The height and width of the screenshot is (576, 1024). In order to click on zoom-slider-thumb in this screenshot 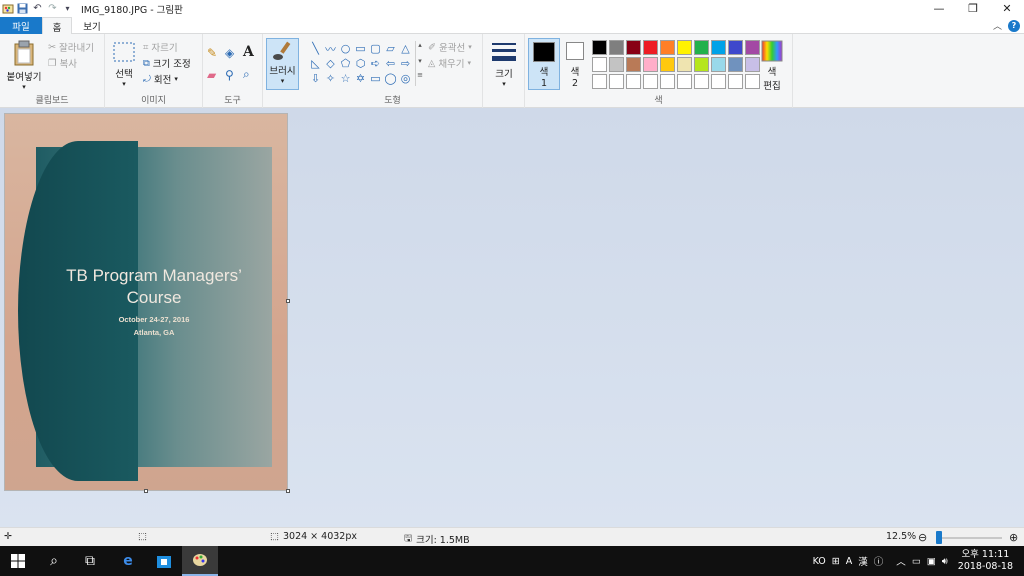, I will do `click(939, 537)`.